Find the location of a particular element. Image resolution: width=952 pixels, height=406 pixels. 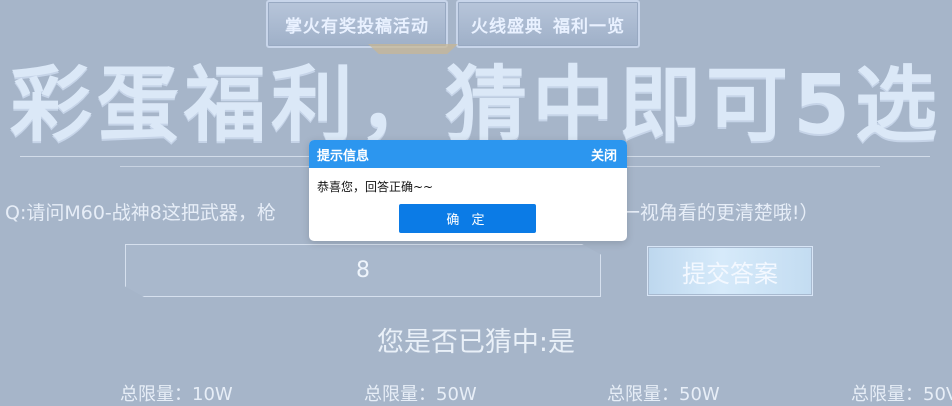

prize-limit-3: 总限量：50W is located at coordinates (663, 394).